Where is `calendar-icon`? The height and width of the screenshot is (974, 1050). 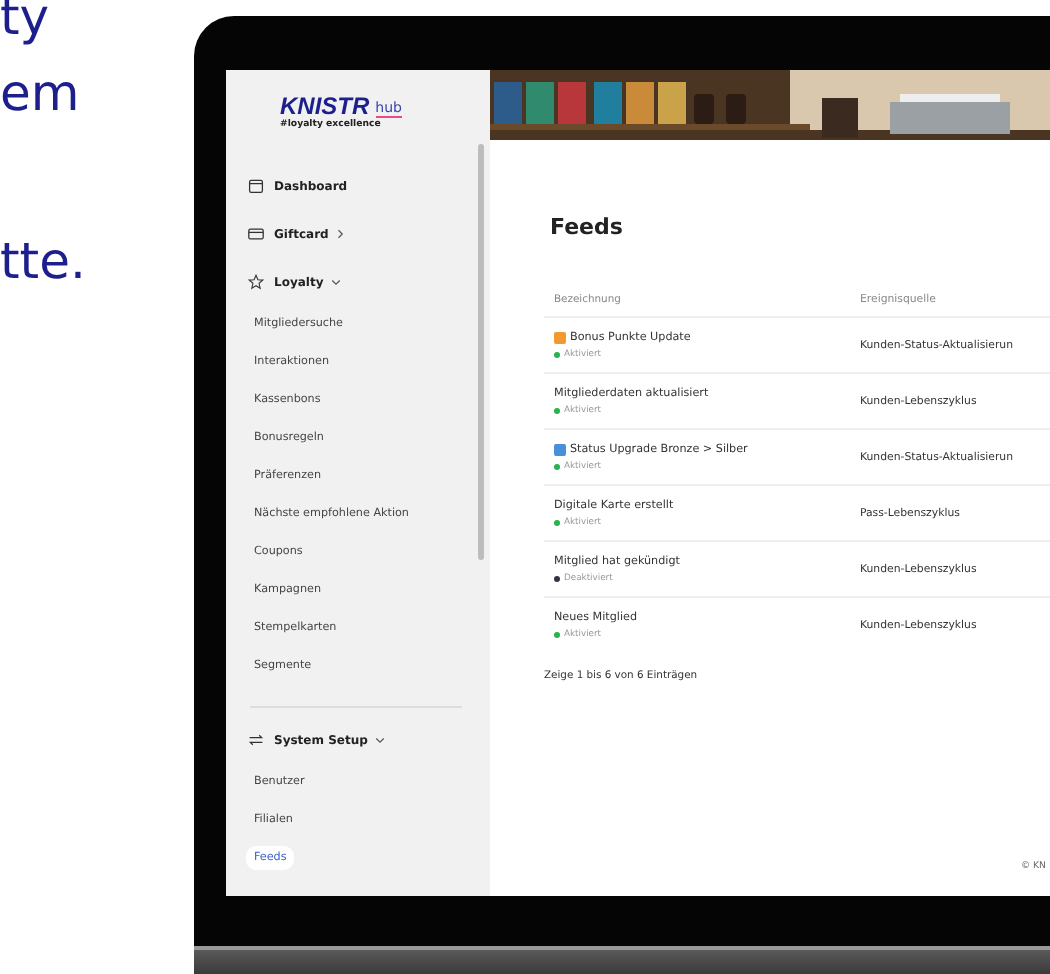 calendar-icon is located at coordinates (256, 186).